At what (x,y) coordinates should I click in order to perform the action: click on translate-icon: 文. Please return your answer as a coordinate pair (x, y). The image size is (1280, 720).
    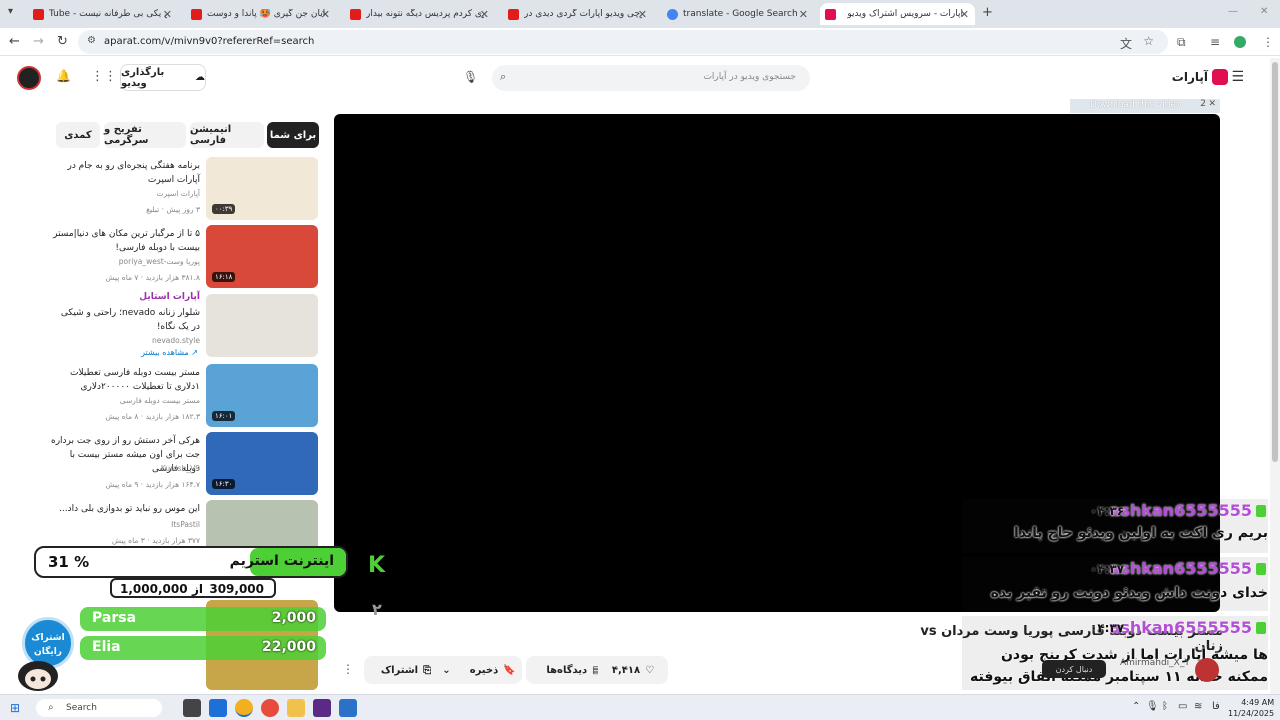
    Looking at the image, I should click on (1126, 43).